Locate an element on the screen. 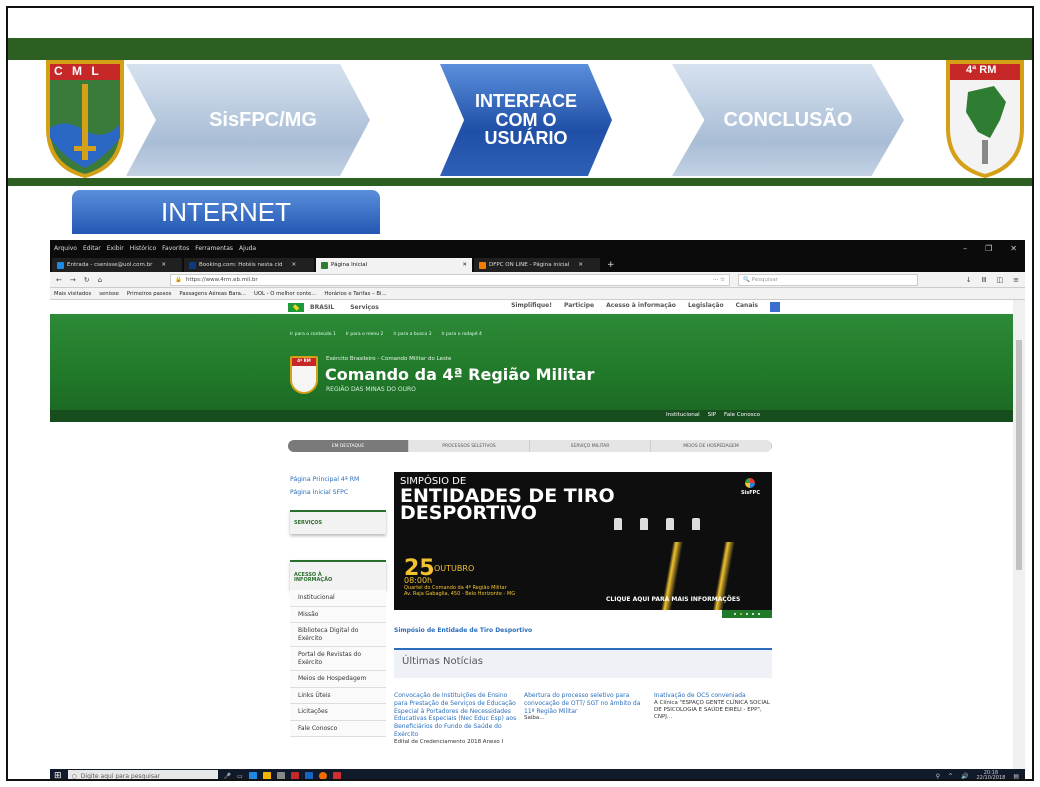 The width and height of the screenshot is (1040, 787). subnav-fale-conosco: Fale Conosco is located at coordinates (742, 415).